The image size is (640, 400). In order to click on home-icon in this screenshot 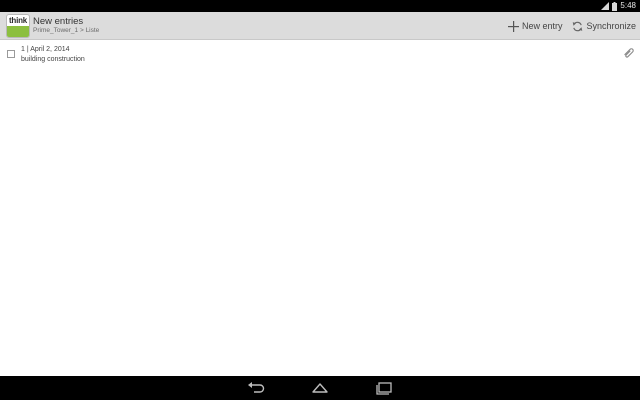, I will do `click(320, 388)`.